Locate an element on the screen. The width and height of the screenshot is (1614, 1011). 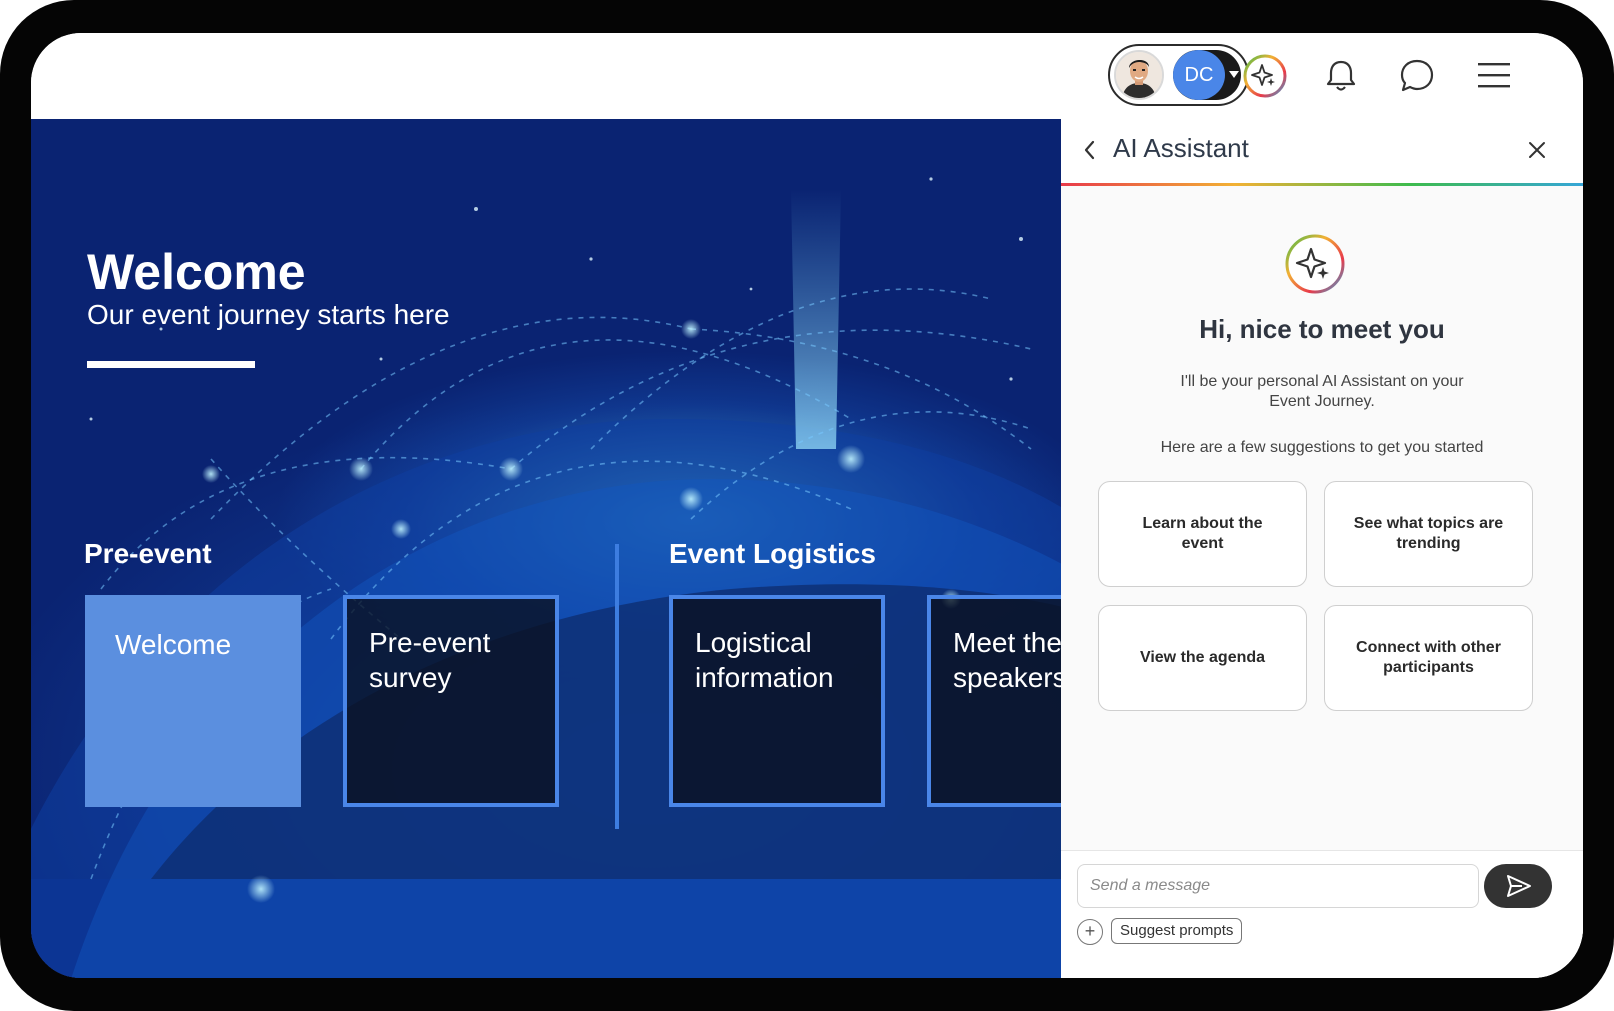
tile-label: Pre-event survey is located at coordinates (430, 660).